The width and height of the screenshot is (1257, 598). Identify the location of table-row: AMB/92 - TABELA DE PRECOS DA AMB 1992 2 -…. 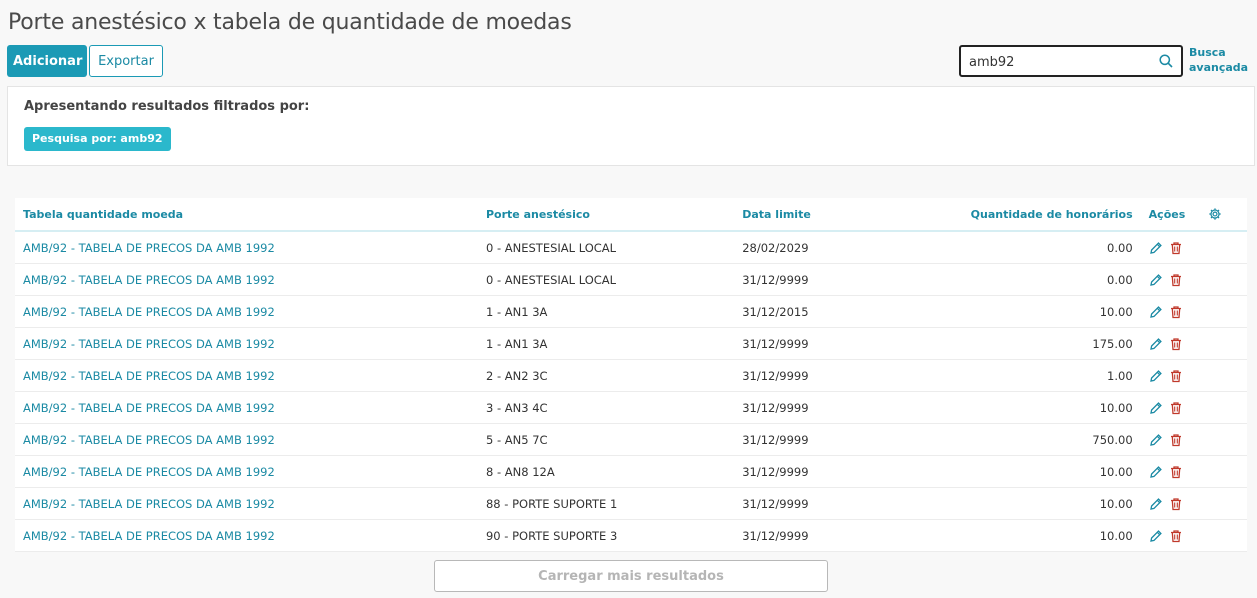
(631, 375).